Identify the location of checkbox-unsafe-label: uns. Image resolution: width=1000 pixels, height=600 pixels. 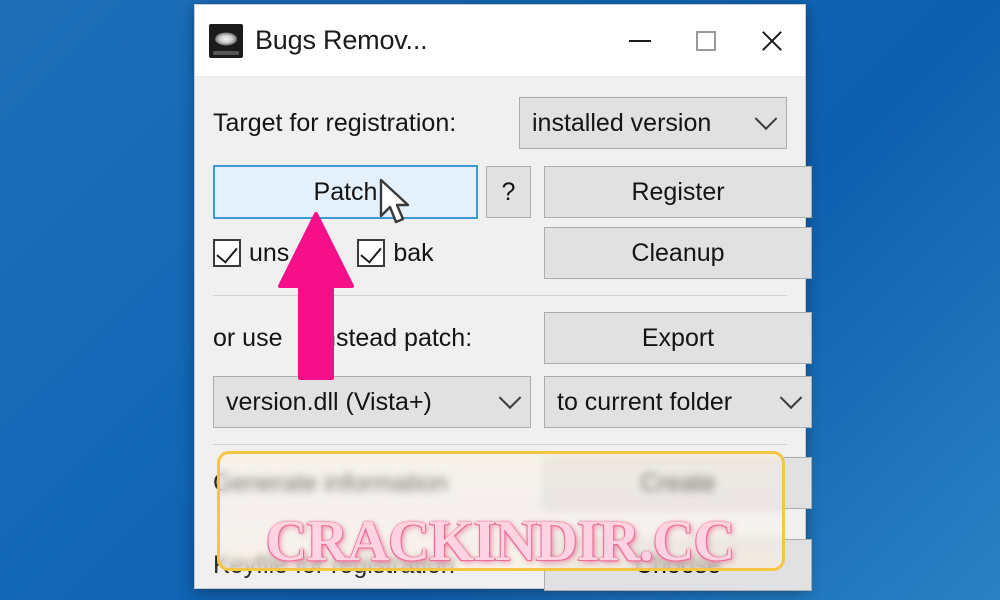
(269, 252).